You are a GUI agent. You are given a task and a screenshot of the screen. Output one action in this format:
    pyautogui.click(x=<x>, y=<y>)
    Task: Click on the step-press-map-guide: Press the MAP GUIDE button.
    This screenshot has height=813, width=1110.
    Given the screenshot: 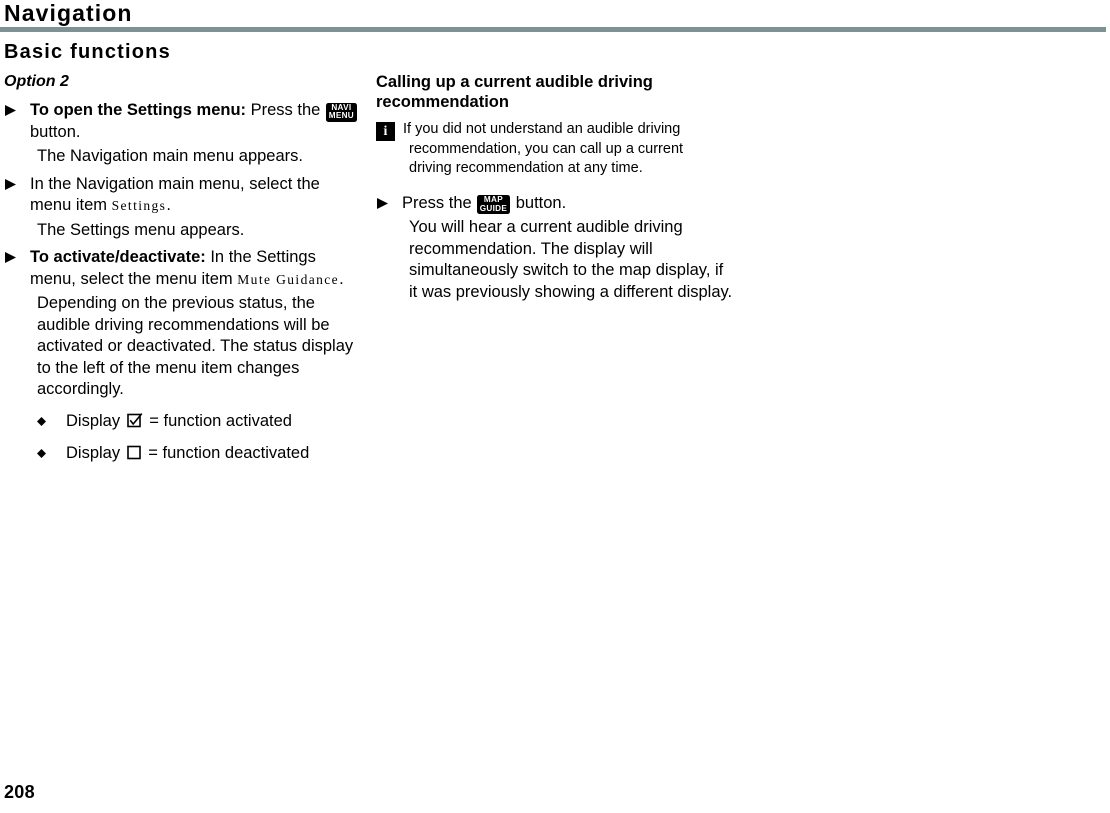 What is the action you would take?
    pyautogui.click(x=556, y=203)
    